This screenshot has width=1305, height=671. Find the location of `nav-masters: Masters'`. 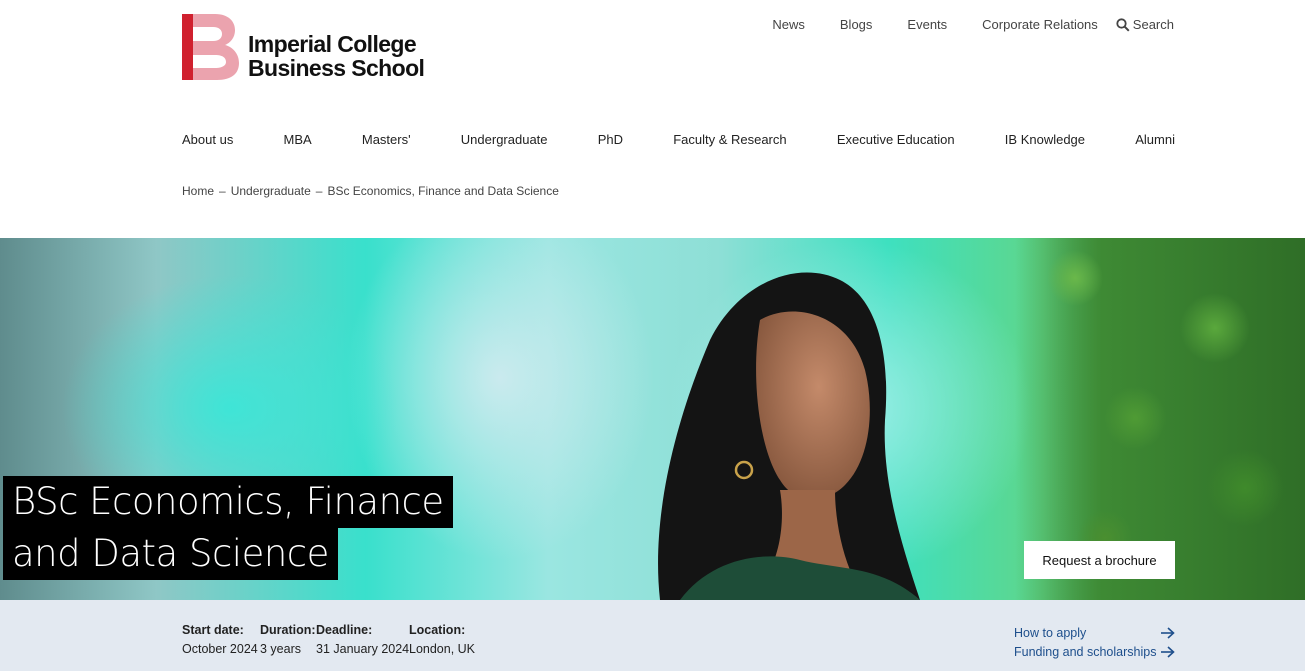

nav-masters: Masters' is located at coordinates (386, 139).